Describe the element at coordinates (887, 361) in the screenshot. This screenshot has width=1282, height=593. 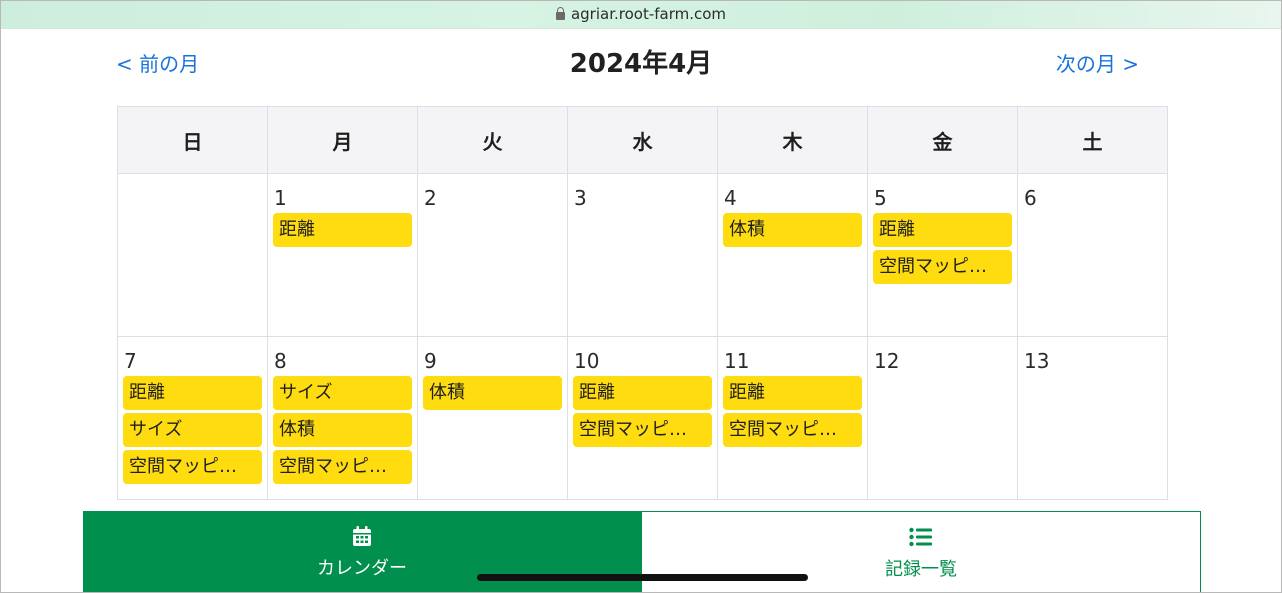
I see `day-number: 12` at that location.